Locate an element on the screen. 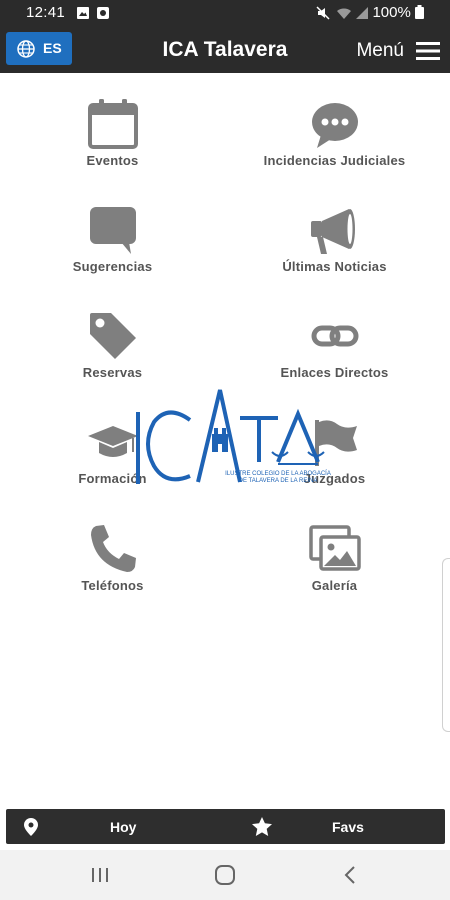  signal-icon is located at coordinates (362, 13).